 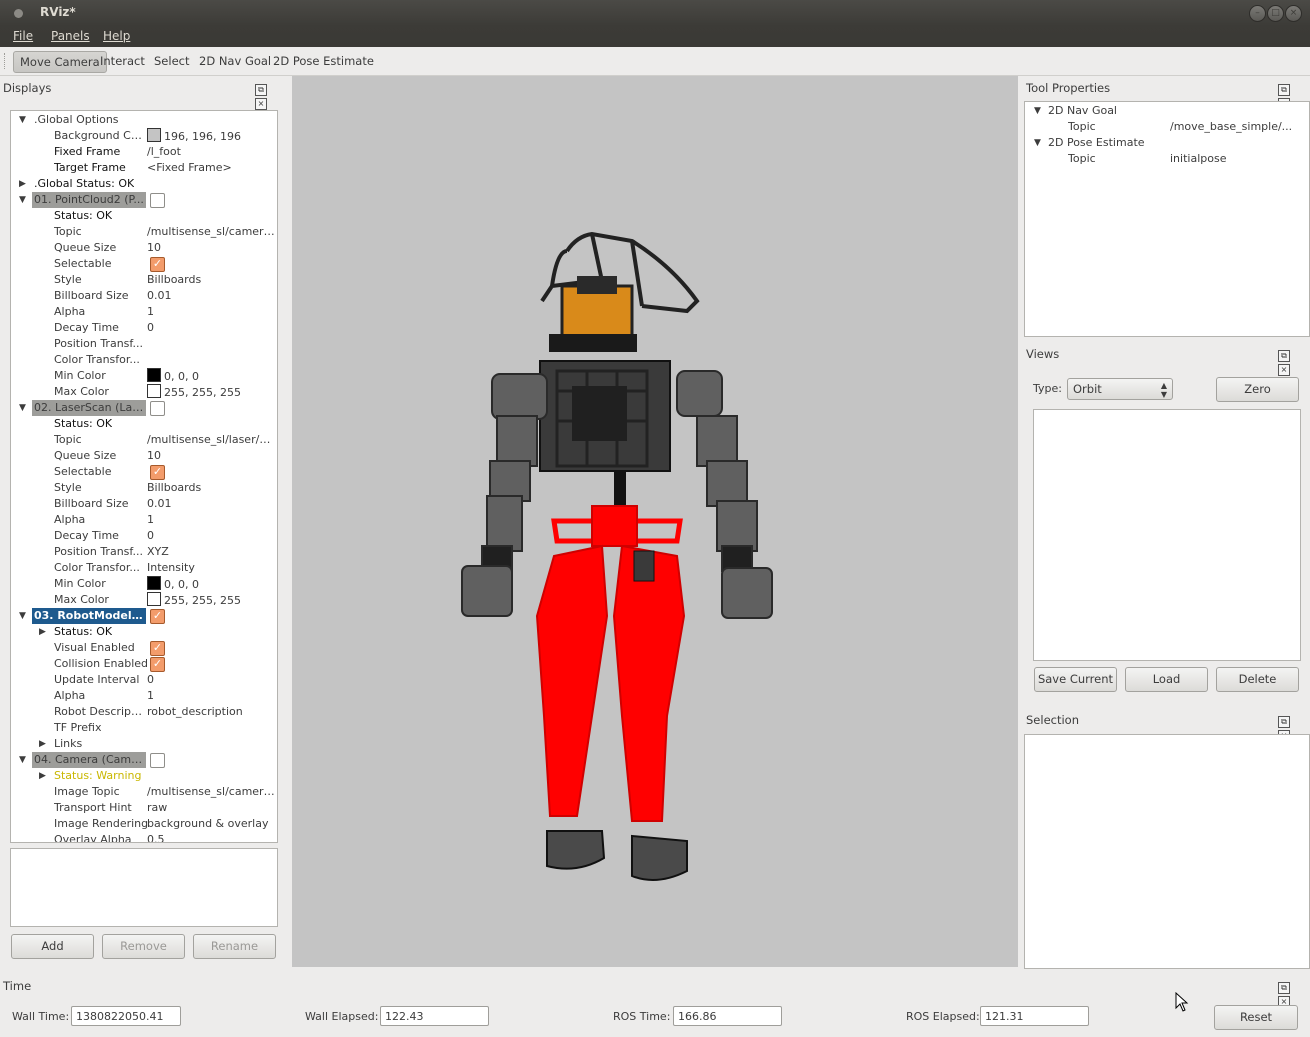 What do you see at coordinates (18, 13) in the screenshot?
I see `window-menu-icon` at bounding box center [18, 13].